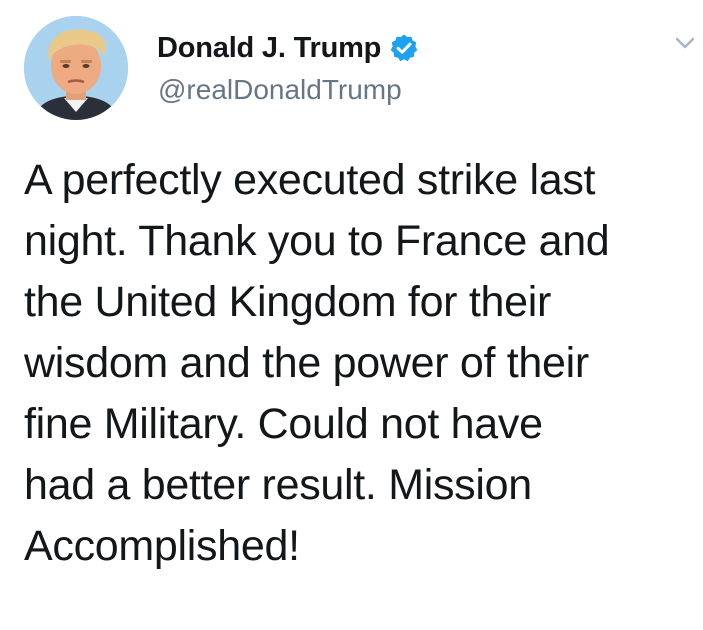 Image resolution: width=703 pixels, height=630 pixels. I want to click on avatar-photo-icon, so click(76, 68).